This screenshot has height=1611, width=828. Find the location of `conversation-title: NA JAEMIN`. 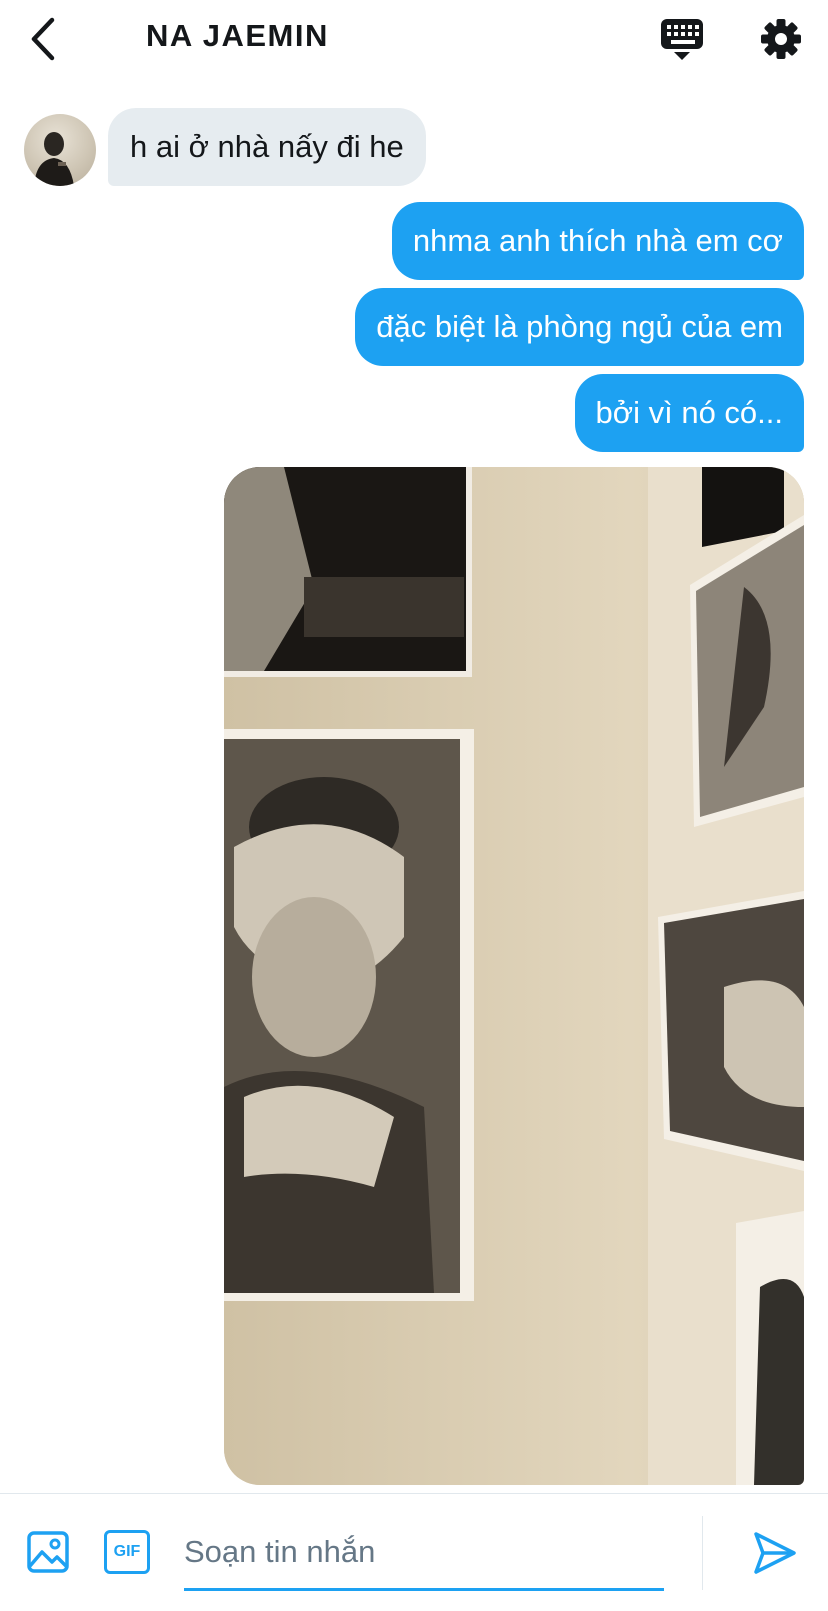

conversation-title: NA JAEMIN is located at coordinates (237, 35).